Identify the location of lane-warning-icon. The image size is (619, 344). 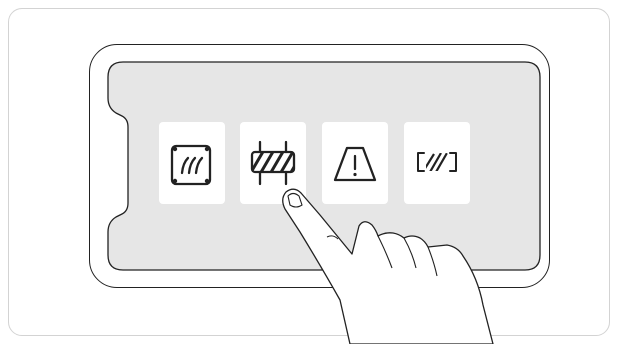
(355, 164).